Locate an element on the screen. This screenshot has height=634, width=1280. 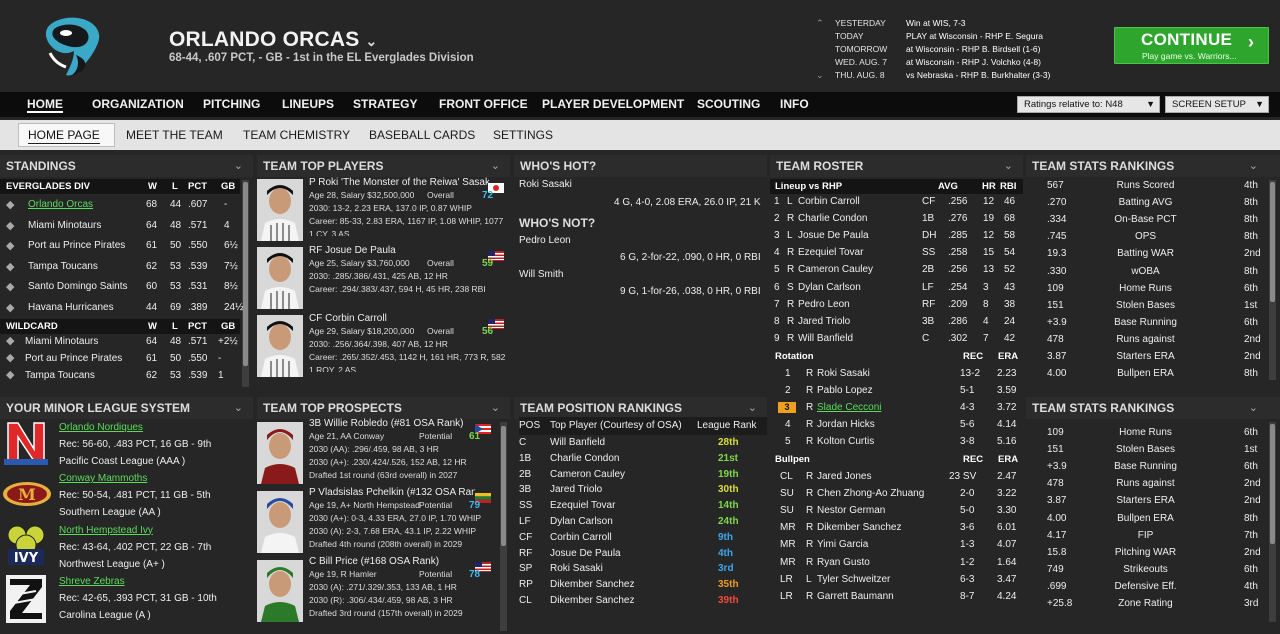
team-name: ORLANDO ORCAS ⌄ is located at coordinates (273, 40).